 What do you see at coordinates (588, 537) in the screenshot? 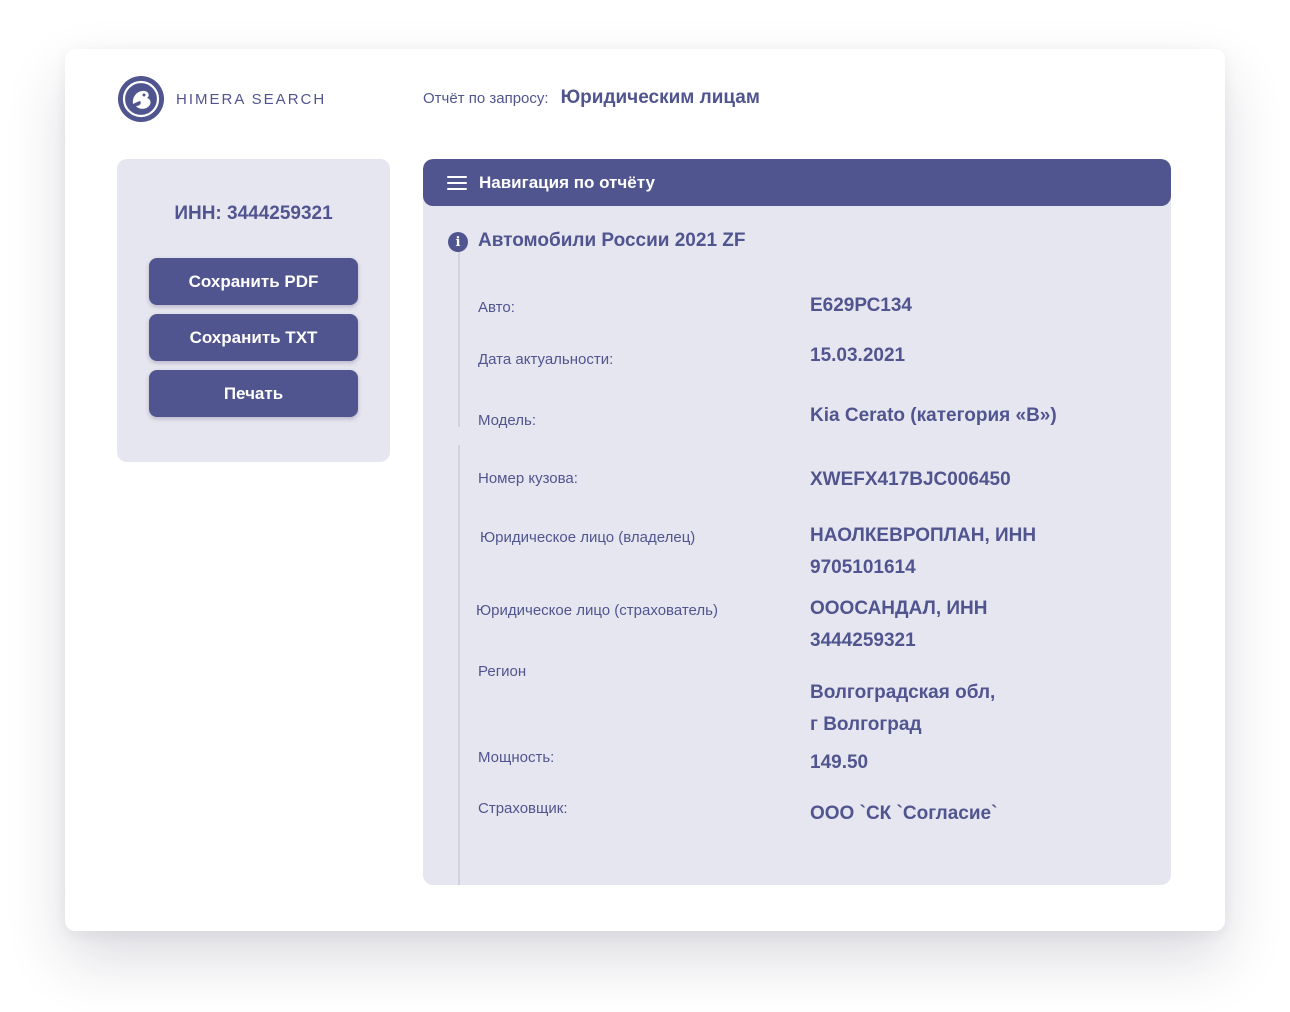
I see `field-label-owner: Юридическое лицо (владелец)` at bounding box center [588, 537].